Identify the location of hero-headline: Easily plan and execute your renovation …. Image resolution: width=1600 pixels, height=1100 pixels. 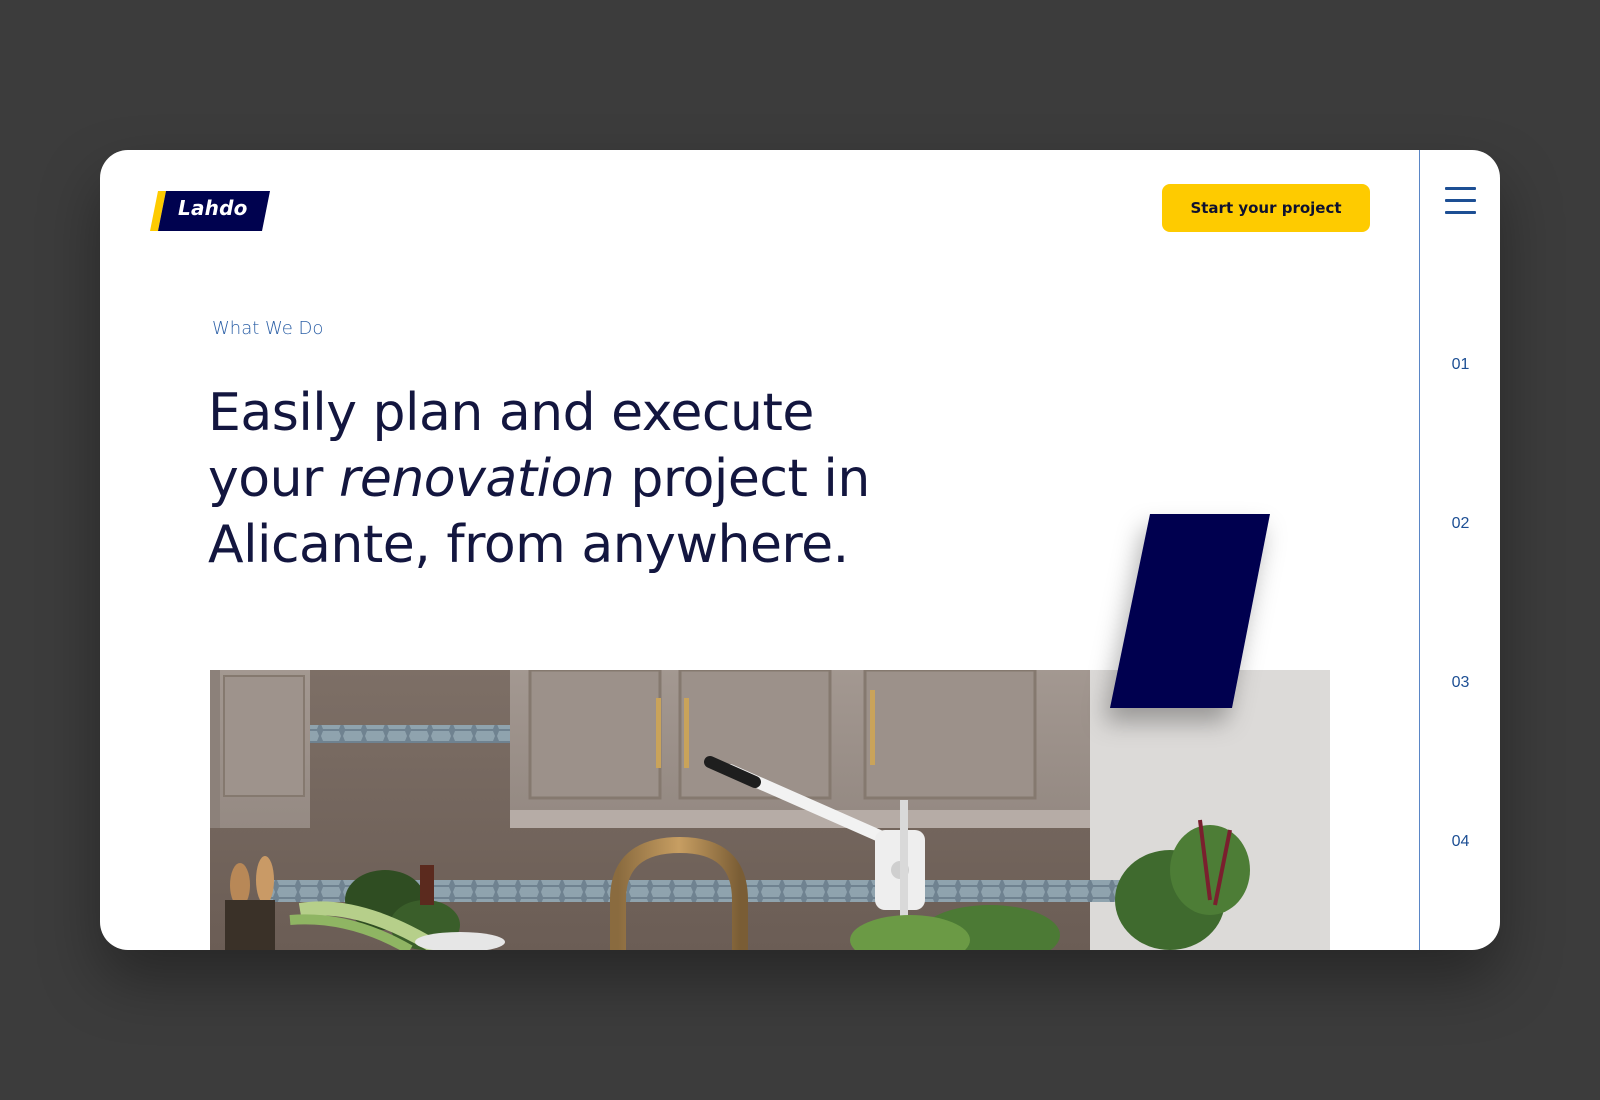
(568, 479).